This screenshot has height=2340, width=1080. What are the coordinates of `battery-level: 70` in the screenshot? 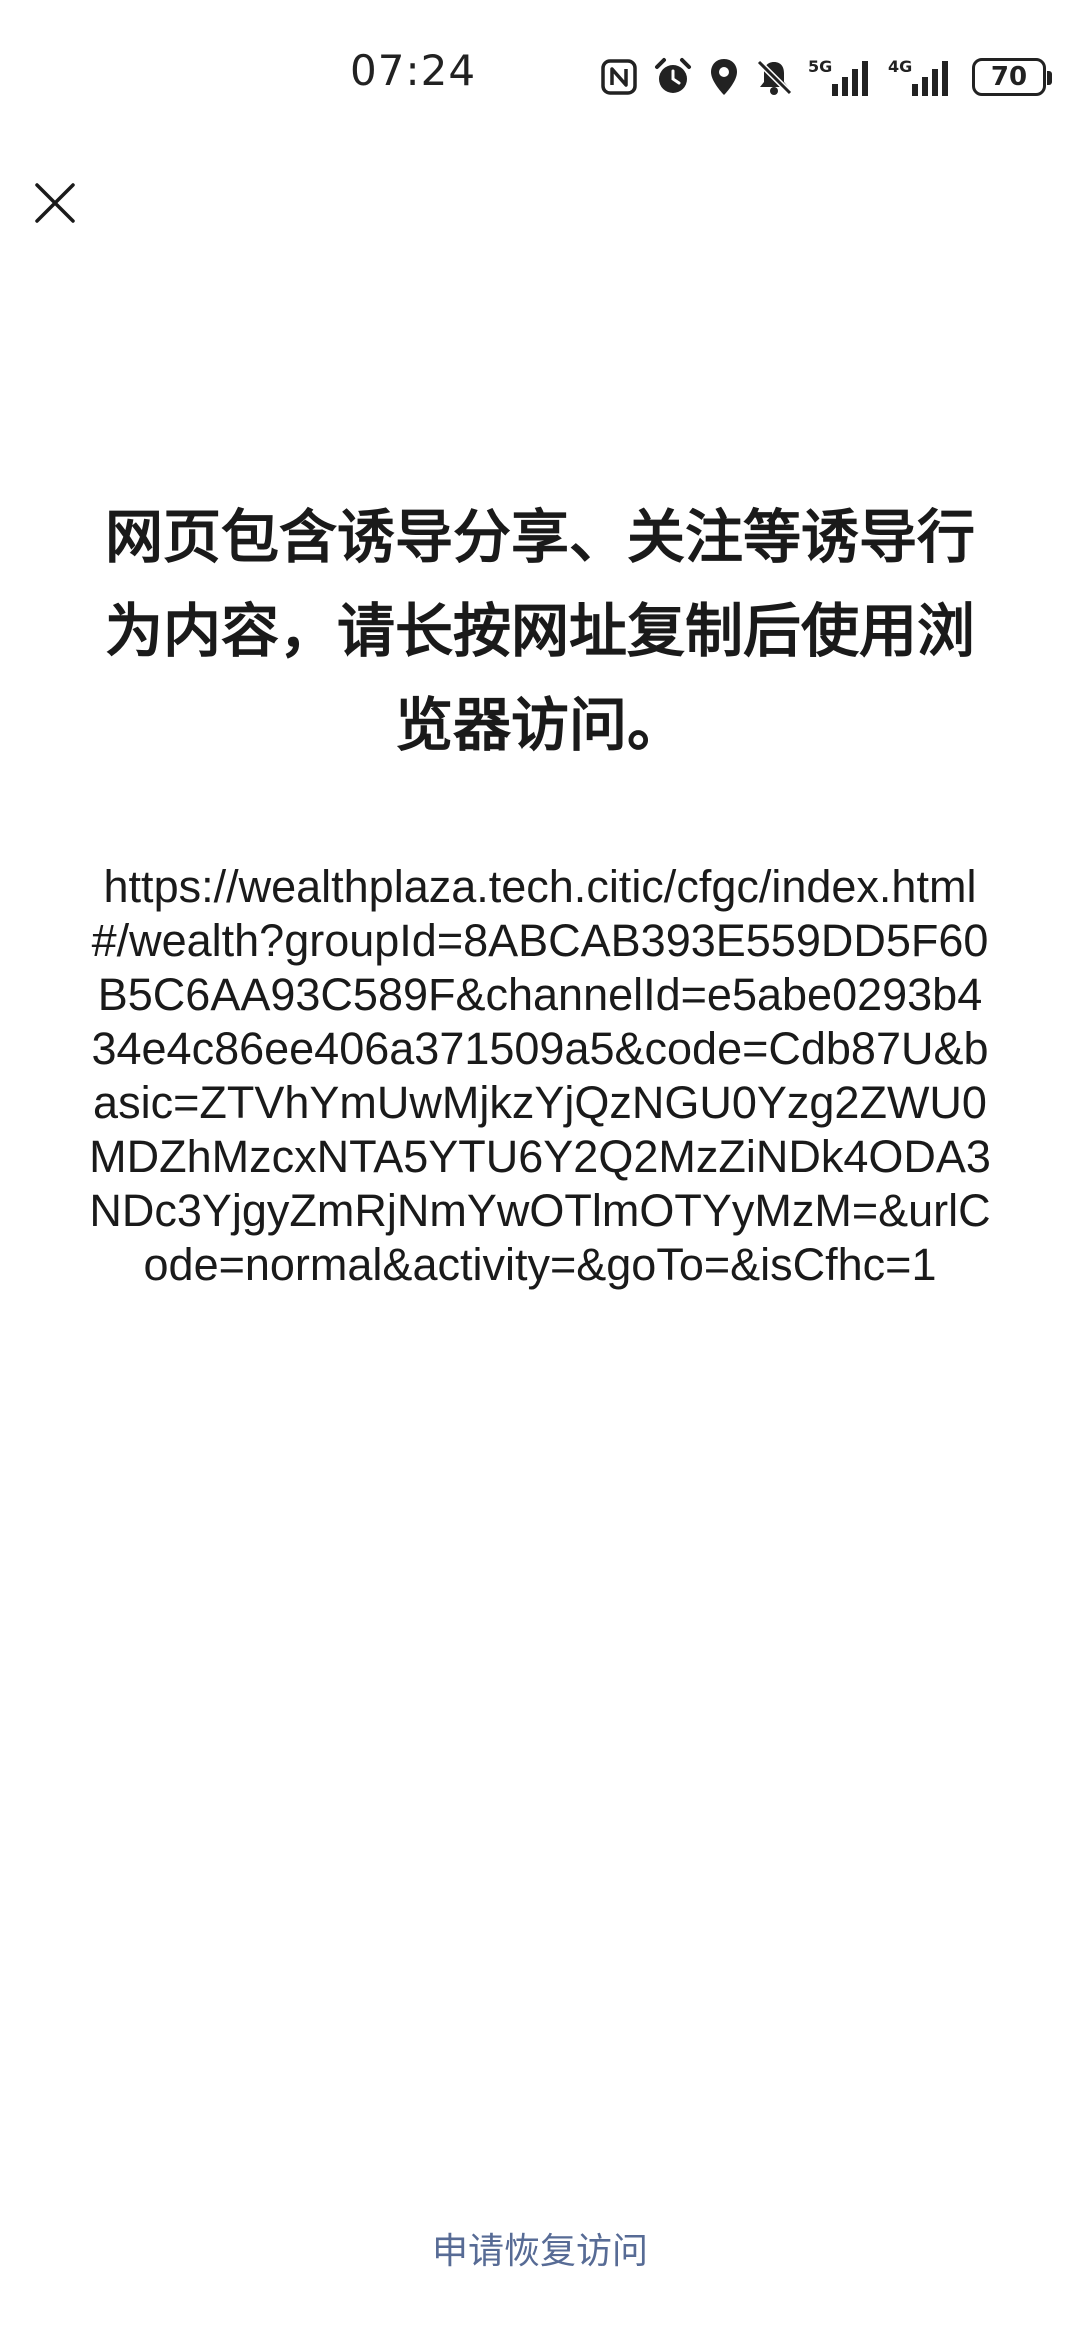 It's located at (1009, 77).